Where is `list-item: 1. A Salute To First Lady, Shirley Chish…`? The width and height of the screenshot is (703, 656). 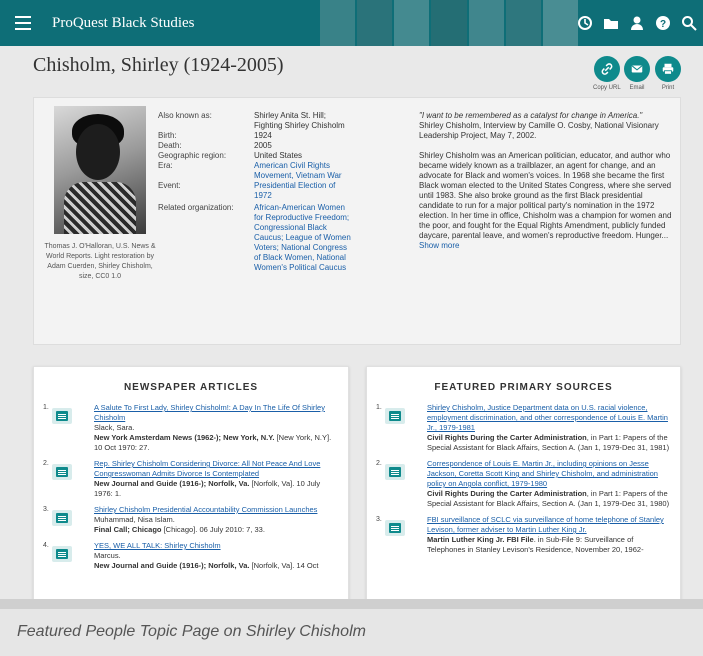 list-item: 1. A Salute To First Lady, Shirley Chish… is located at coordinates (191, 428).